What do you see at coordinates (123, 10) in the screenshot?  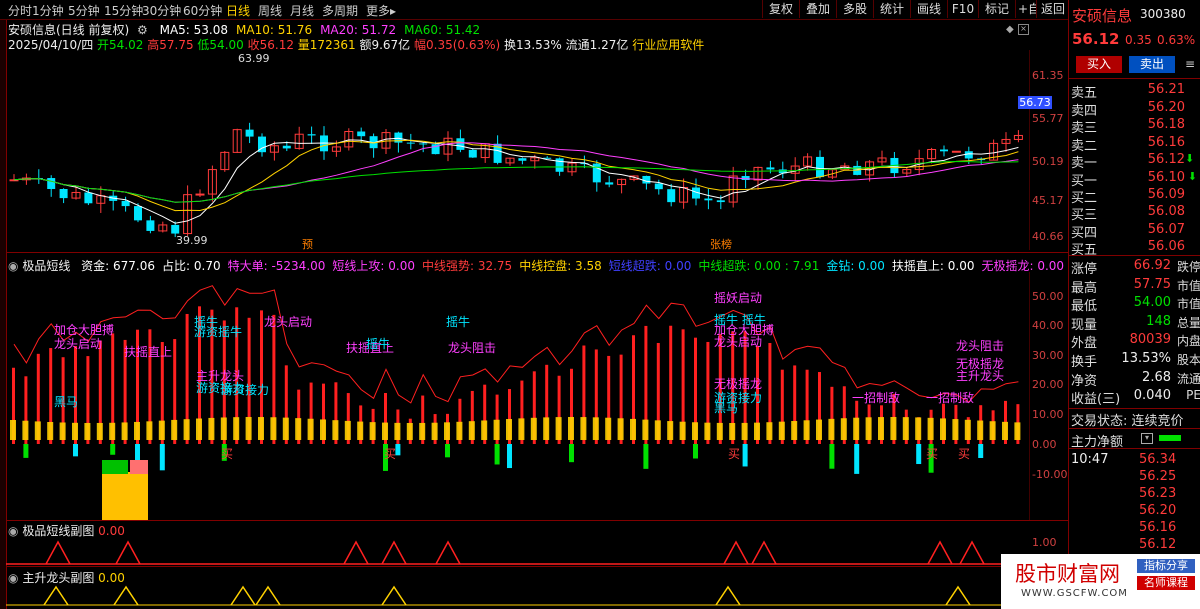 I see `period-tab-15min: 15分钟` at bounding box center [123, 10].